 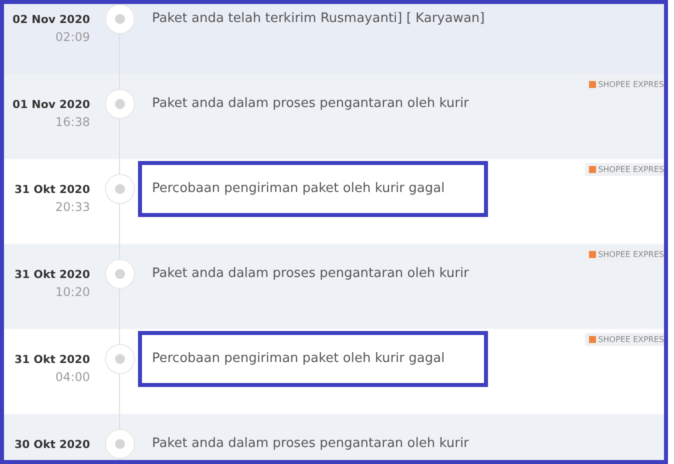 What do you see at coordinates (51, 105) in the screenshot?
I see `event-date: 01 Nov 2020` at bounding box center [51, 105].